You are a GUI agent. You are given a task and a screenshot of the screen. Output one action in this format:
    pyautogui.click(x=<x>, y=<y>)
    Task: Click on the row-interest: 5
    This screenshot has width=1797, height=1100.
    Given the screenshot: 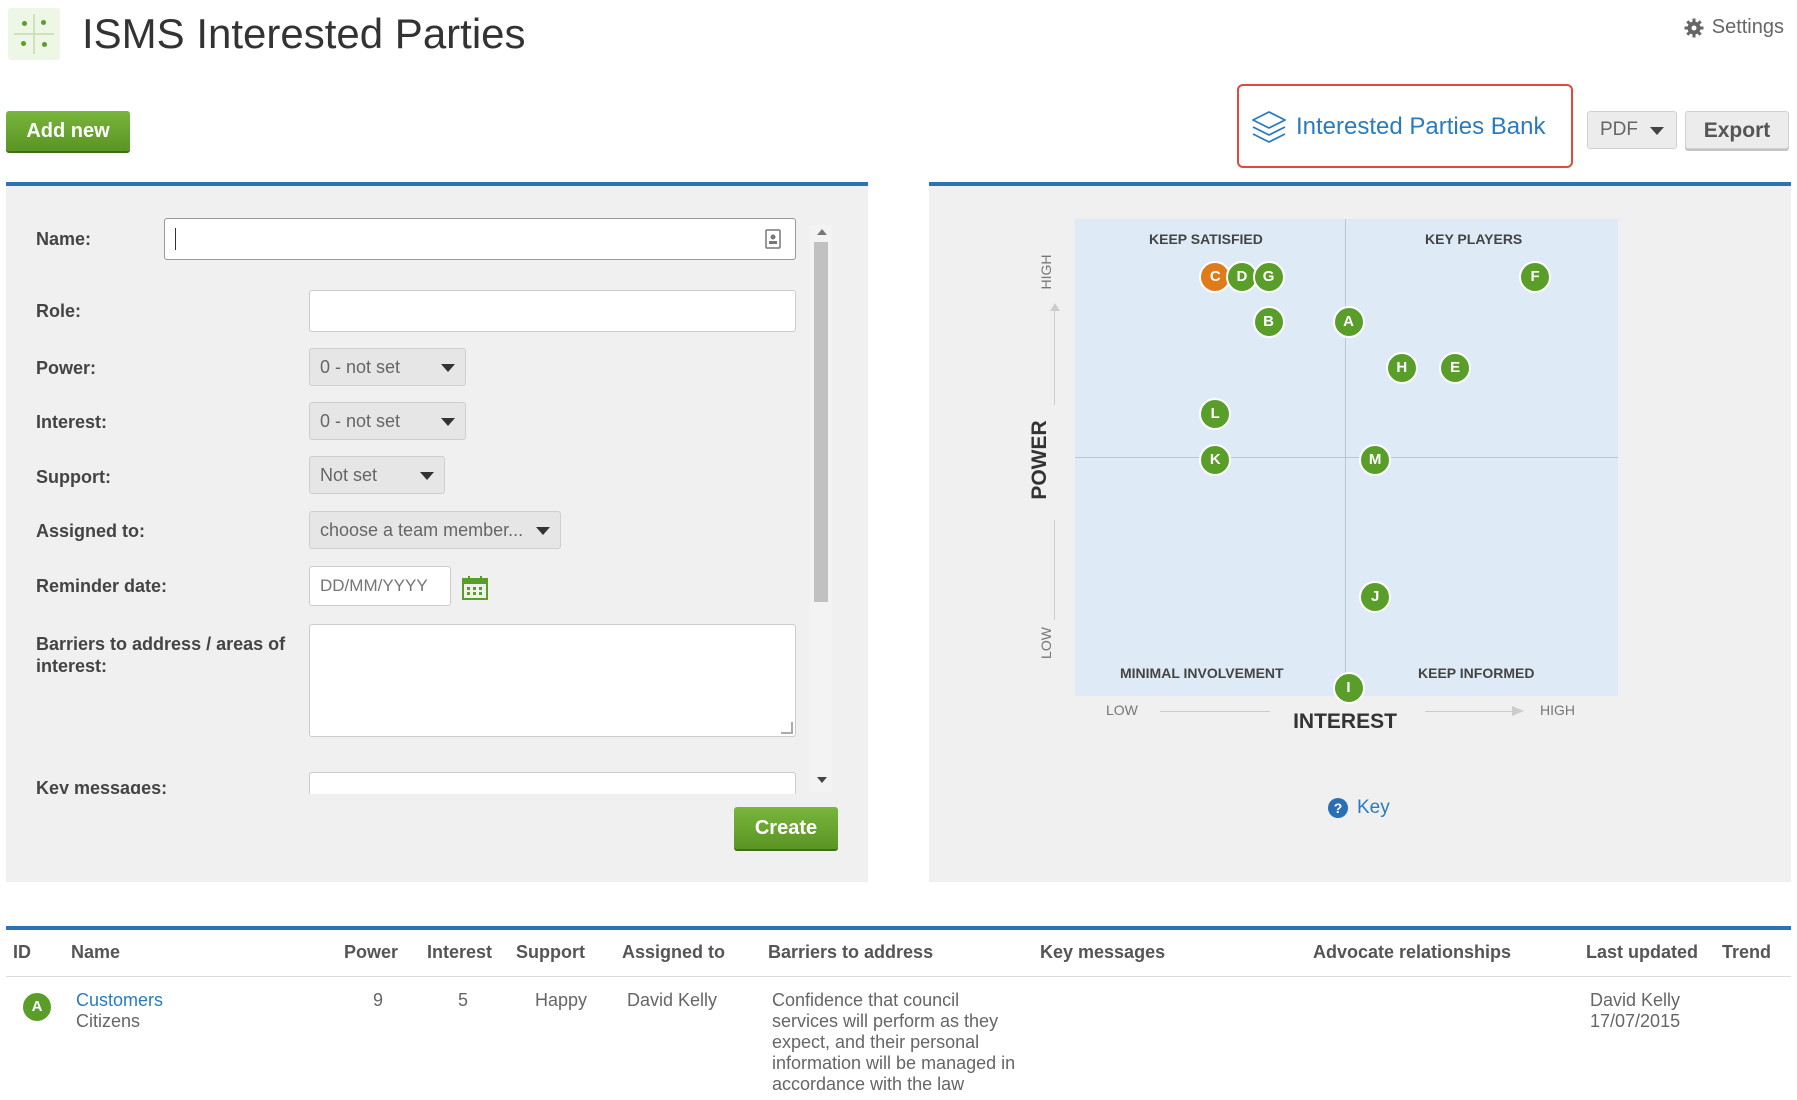 What is the action you would take?
    pyautogui.click(x=463, y=1000)
    